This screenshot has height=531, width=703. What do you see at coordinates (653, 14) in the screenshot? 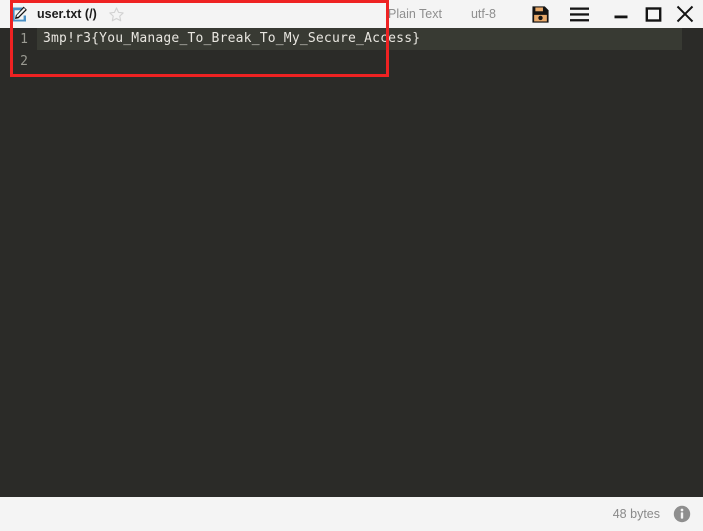
I see `maximize-icon` at bounding box center [653, 14].